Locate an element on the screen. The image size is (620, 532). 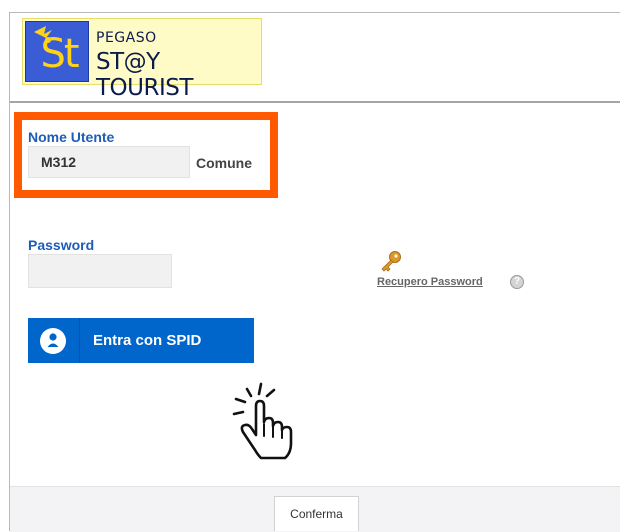
app-logo: St PEGASO ST@Y TOURIST is located at coordinates (142, 59).